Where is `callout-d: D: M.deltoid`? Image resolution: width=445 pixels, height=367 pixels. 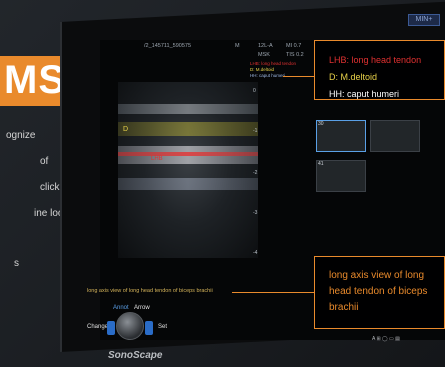
callout-d: D: M.deltoid is located at coordinates (353, 77).